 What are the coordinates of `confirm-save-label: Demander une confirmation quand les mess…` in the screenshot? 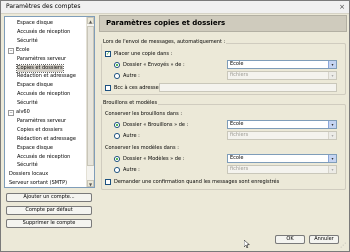 It's located at (197, 182).